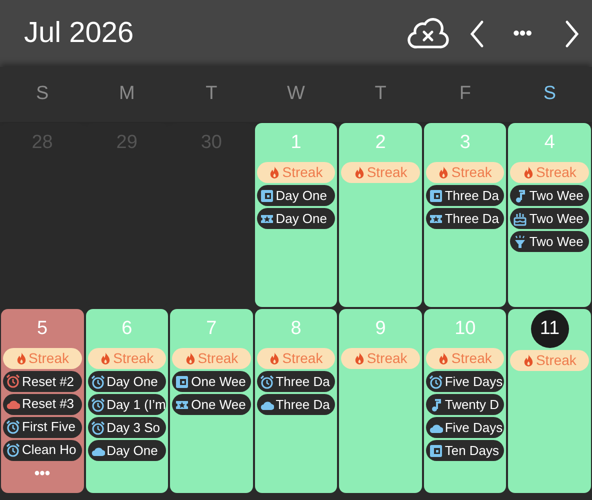 The height and width of the screenshot is (500, 592). Describe the element at coordinates (133, 427) in the screenshot. I see `event-title: Day 3 So` at that location.